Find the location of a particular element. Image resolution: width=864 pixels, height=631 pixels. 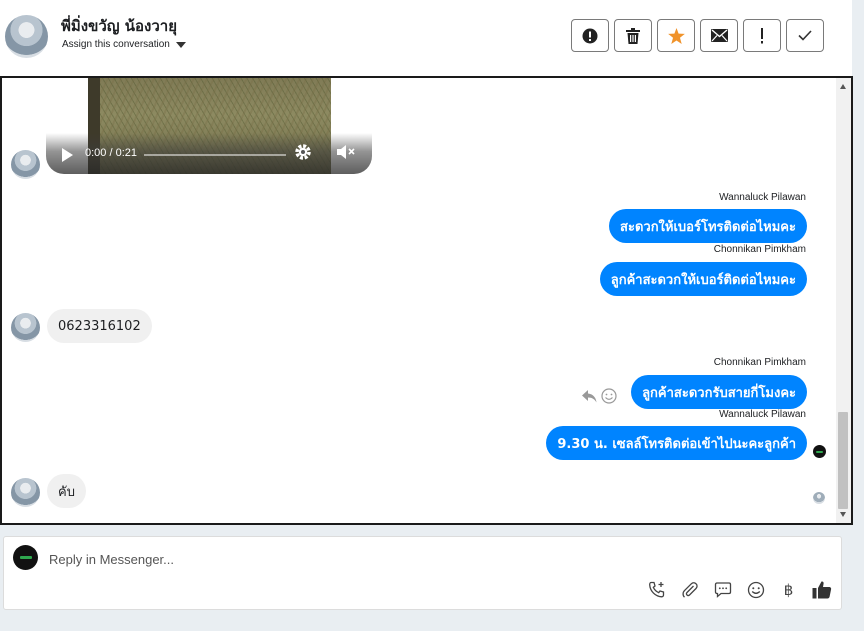

outgoing-message: ลูกค้าสะดวกรับสายกี่โมงคะ is located at coordinates (719, 392).